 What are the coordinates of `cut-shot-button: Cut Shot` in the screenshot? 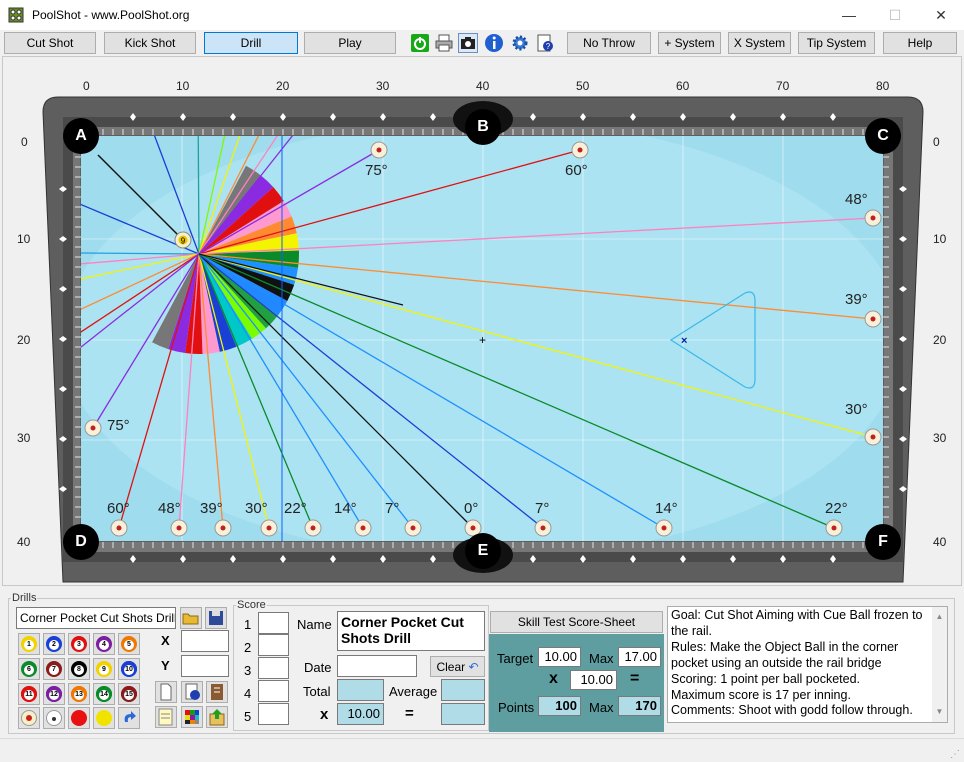 It's located at (50, 43).